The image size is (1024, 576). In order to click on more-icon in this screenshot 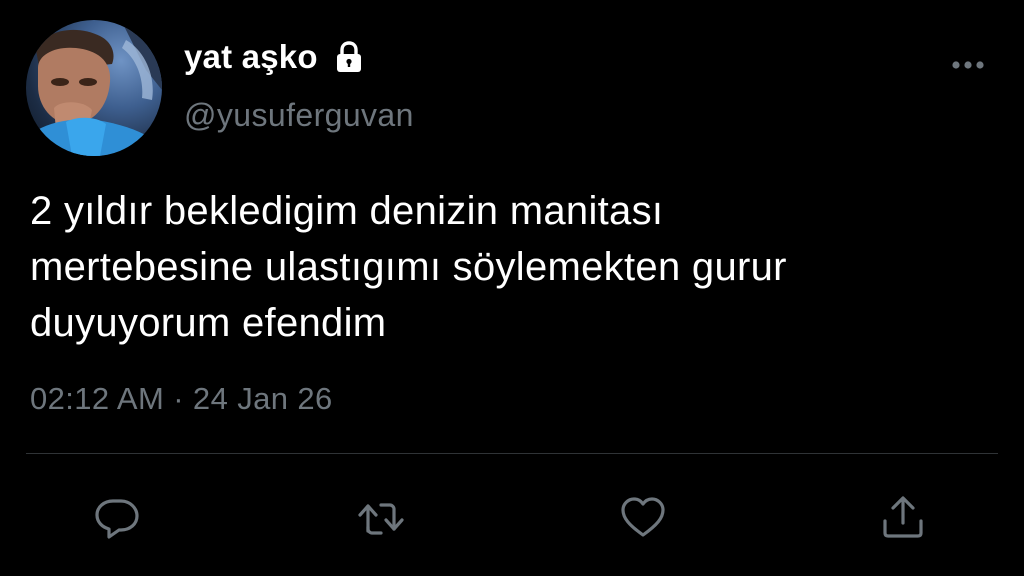, I will do `click(968, 65)`.